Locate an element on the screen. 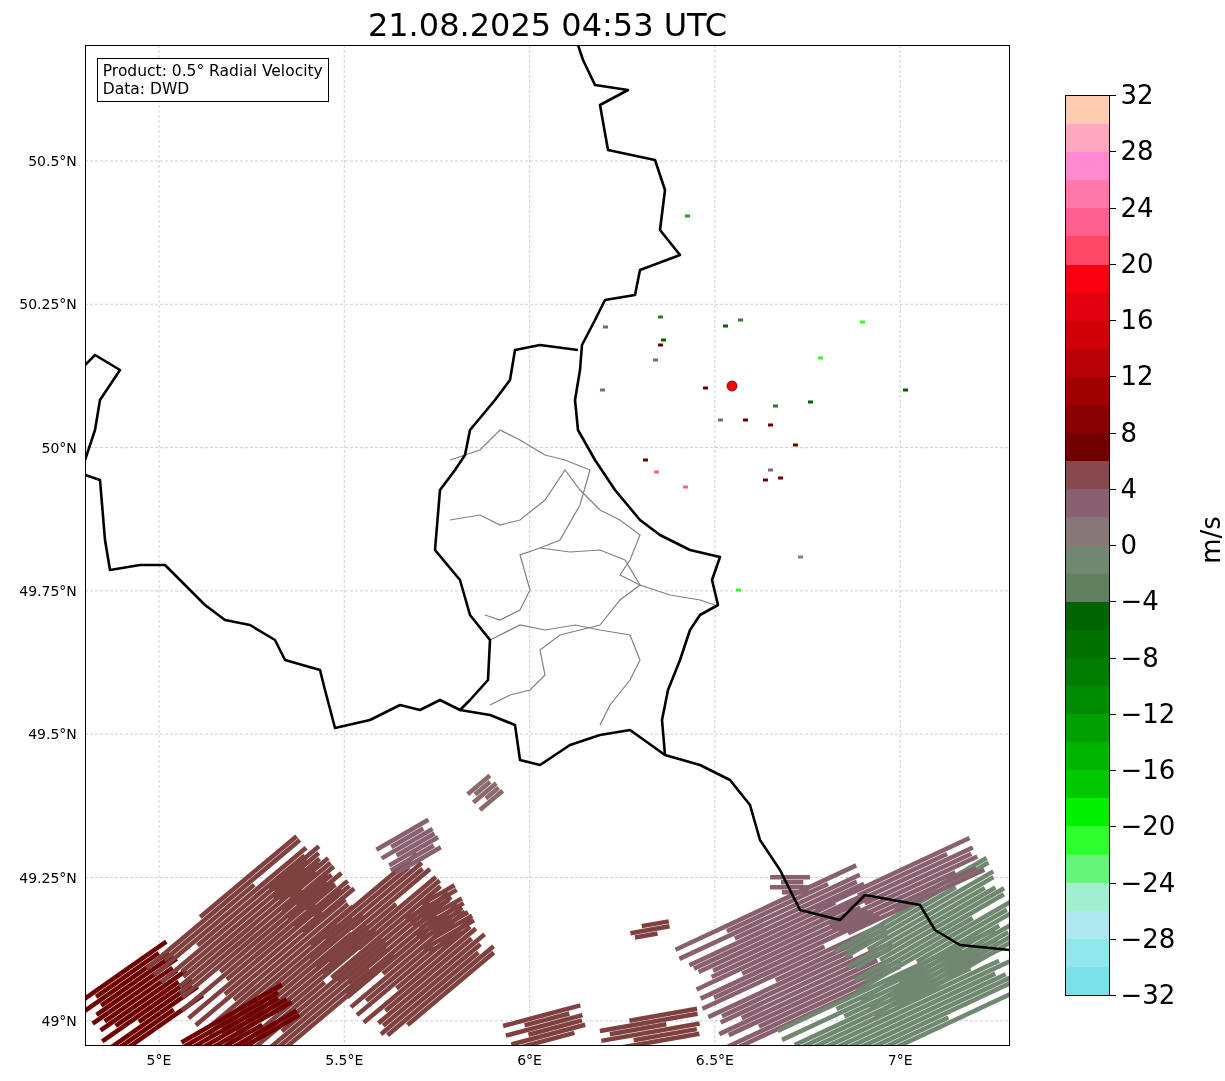 This screenshot has height=1081, width=1225. colorbar-tick-label: 20 is located at coordinates (1137, 263).